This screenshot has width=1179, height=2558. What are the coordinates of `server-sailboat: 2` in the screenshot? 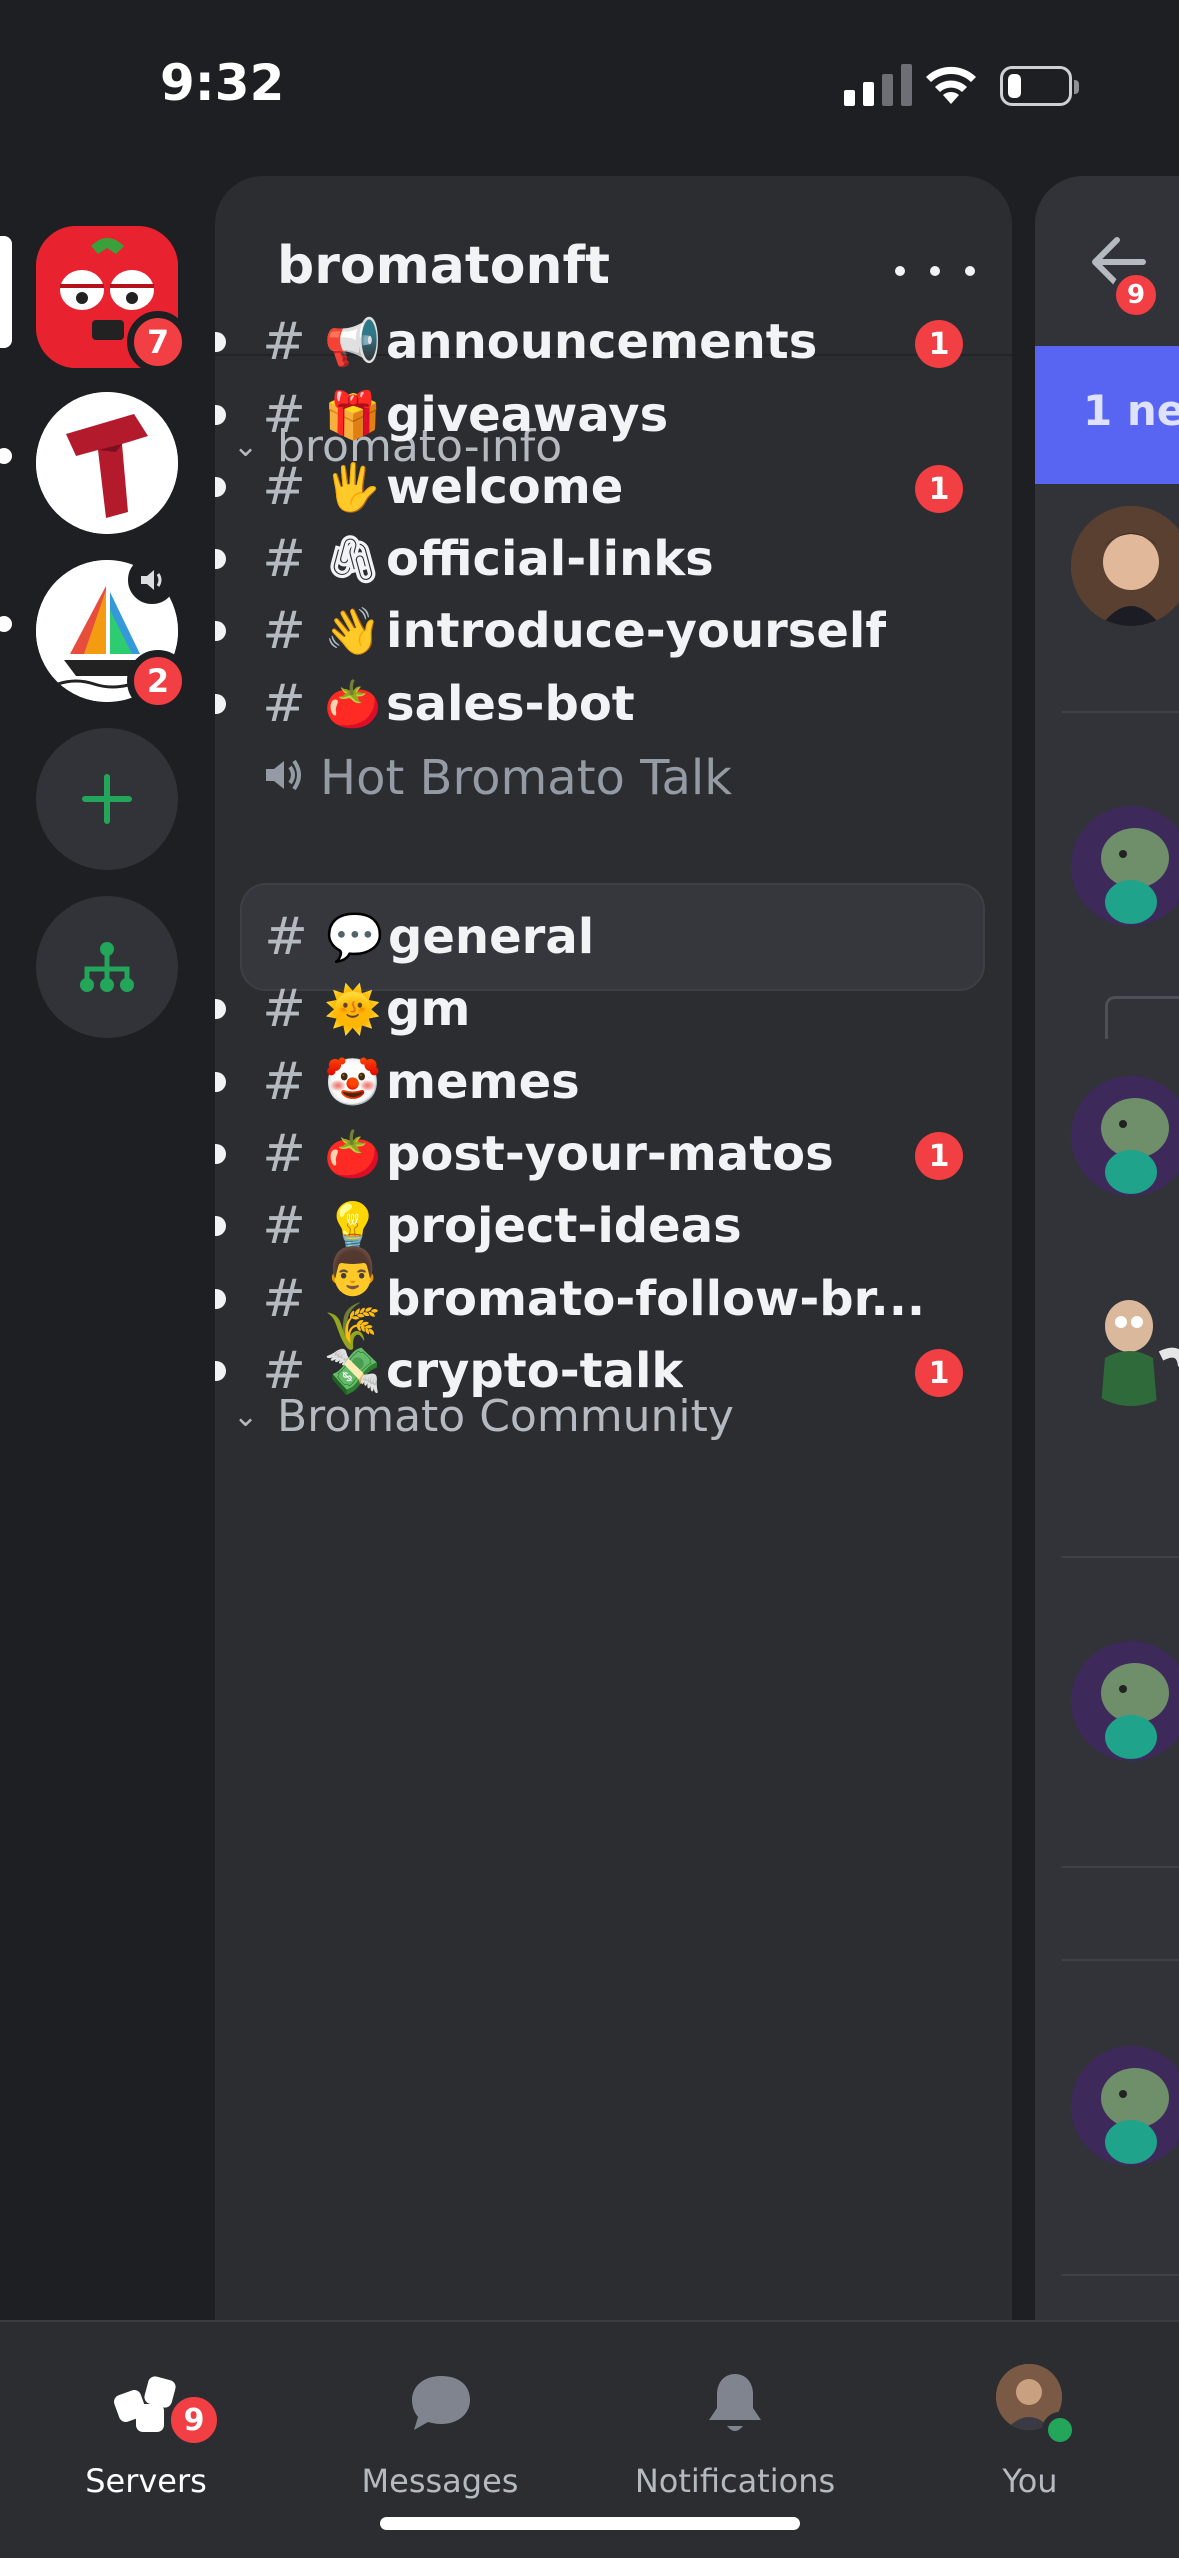 It's located at (112, 634).